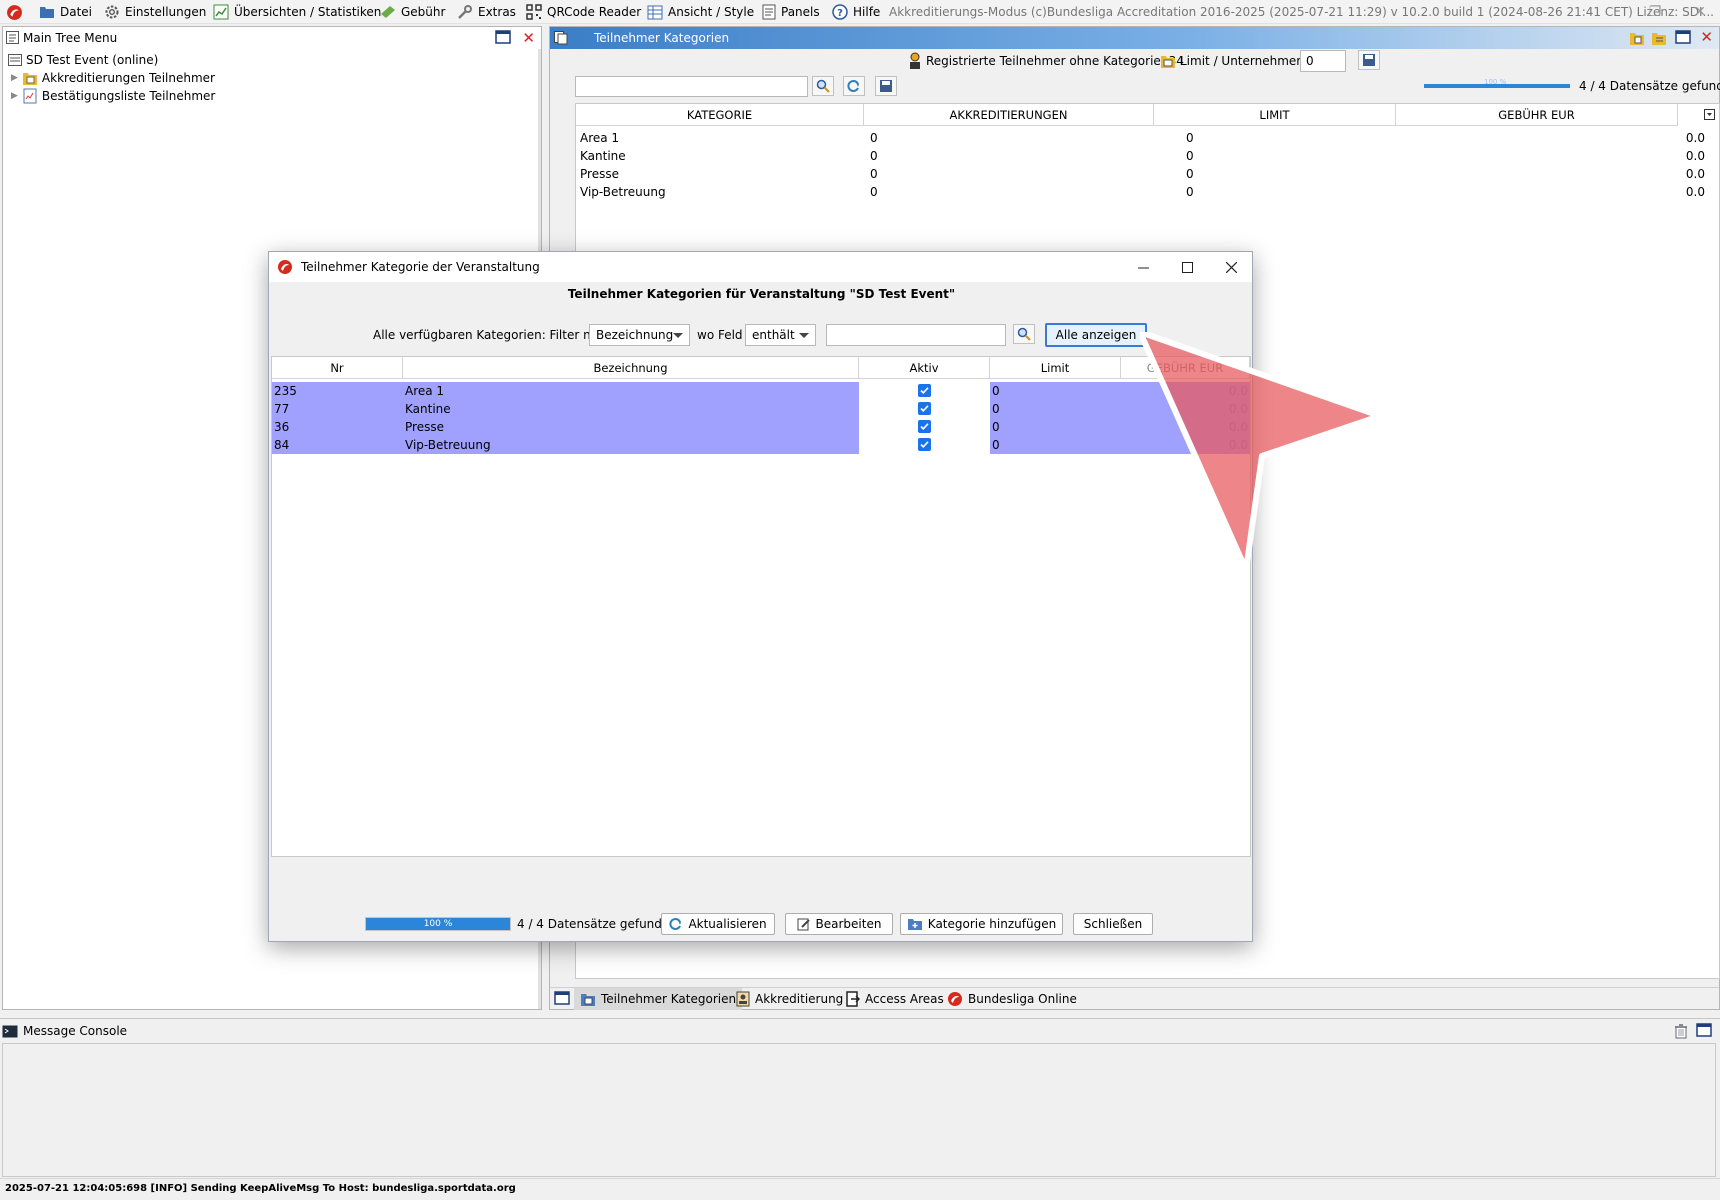 The width and height of the screenshot is (1720, 1200). What do you see at coordinates (823, 86) in the screenshot?
I see `search-button` at bounding box center [823, 86].